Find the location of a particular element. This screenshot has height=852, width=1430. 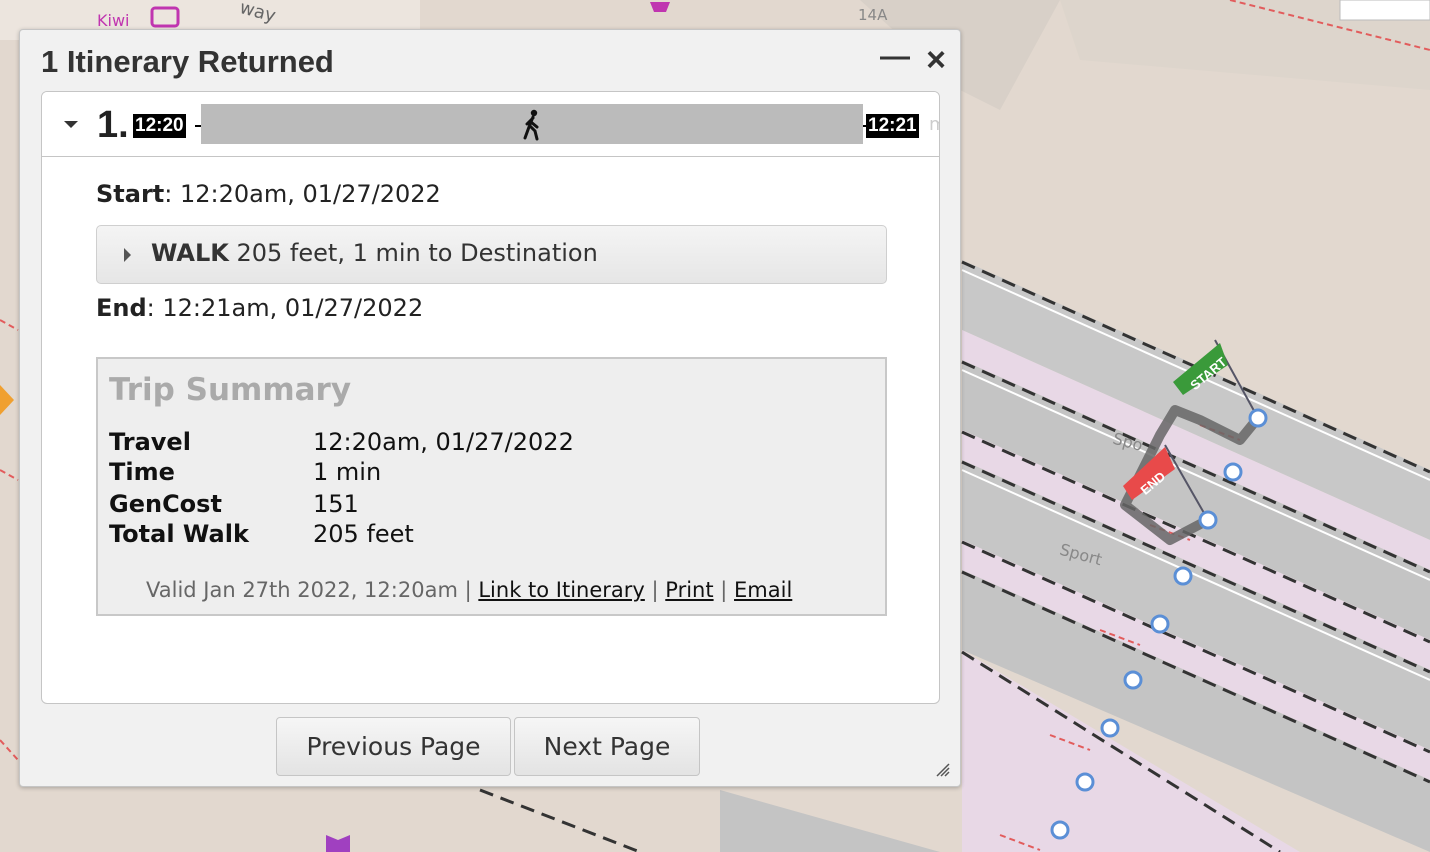

previous-page-button: Previous Page is located at coordinates (393, 746).